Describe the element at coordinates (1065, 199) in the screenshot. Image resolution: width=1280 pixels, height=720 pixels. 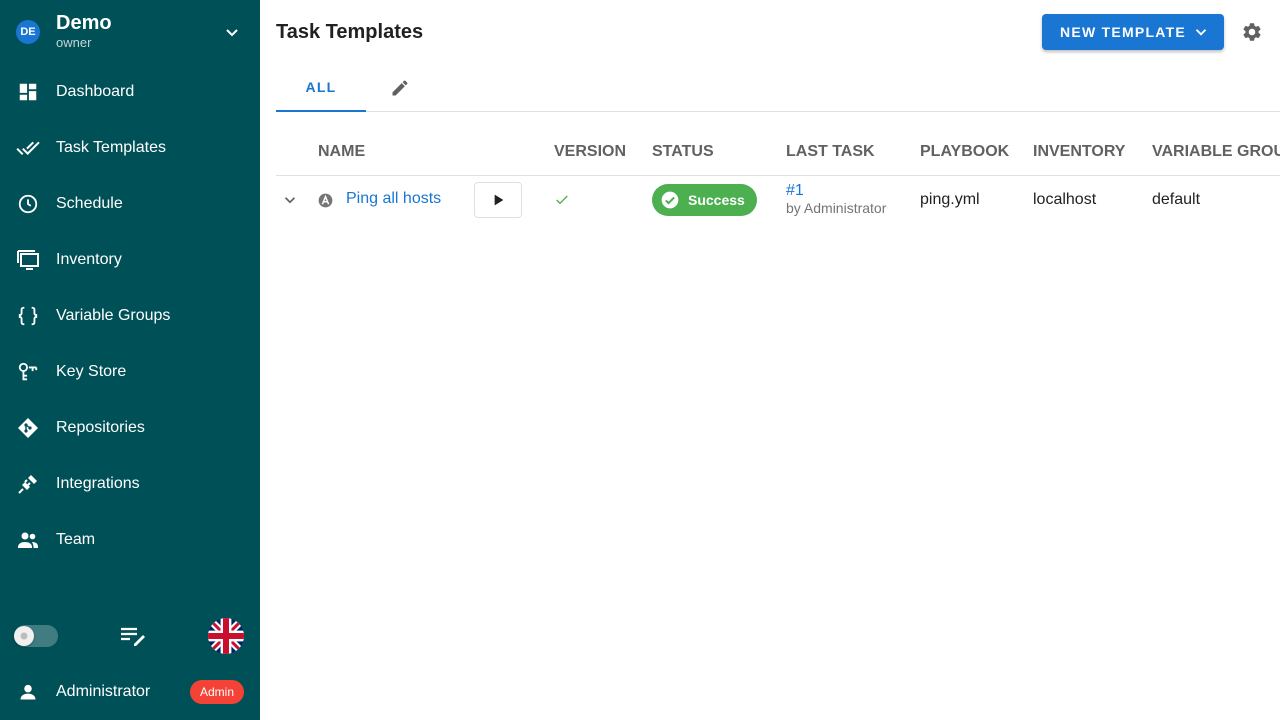
I see `inventory-value: localhost` at that location.